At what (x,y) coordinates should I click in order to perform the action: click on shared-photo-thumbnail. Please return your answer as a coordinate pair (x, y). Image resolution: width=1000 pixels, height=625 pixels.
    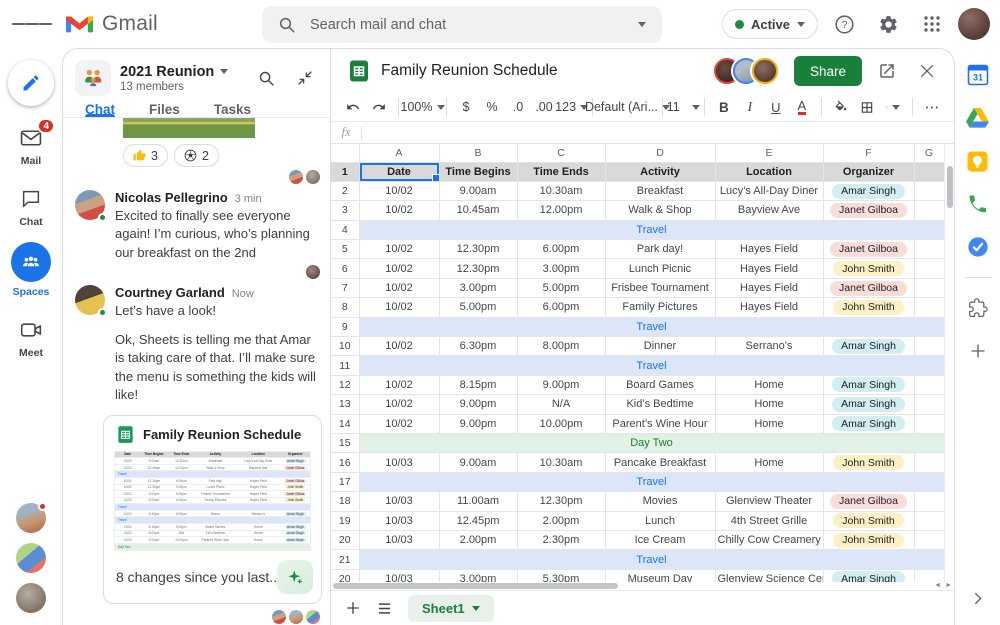
    Looking at the image, I should click on (189, 128).